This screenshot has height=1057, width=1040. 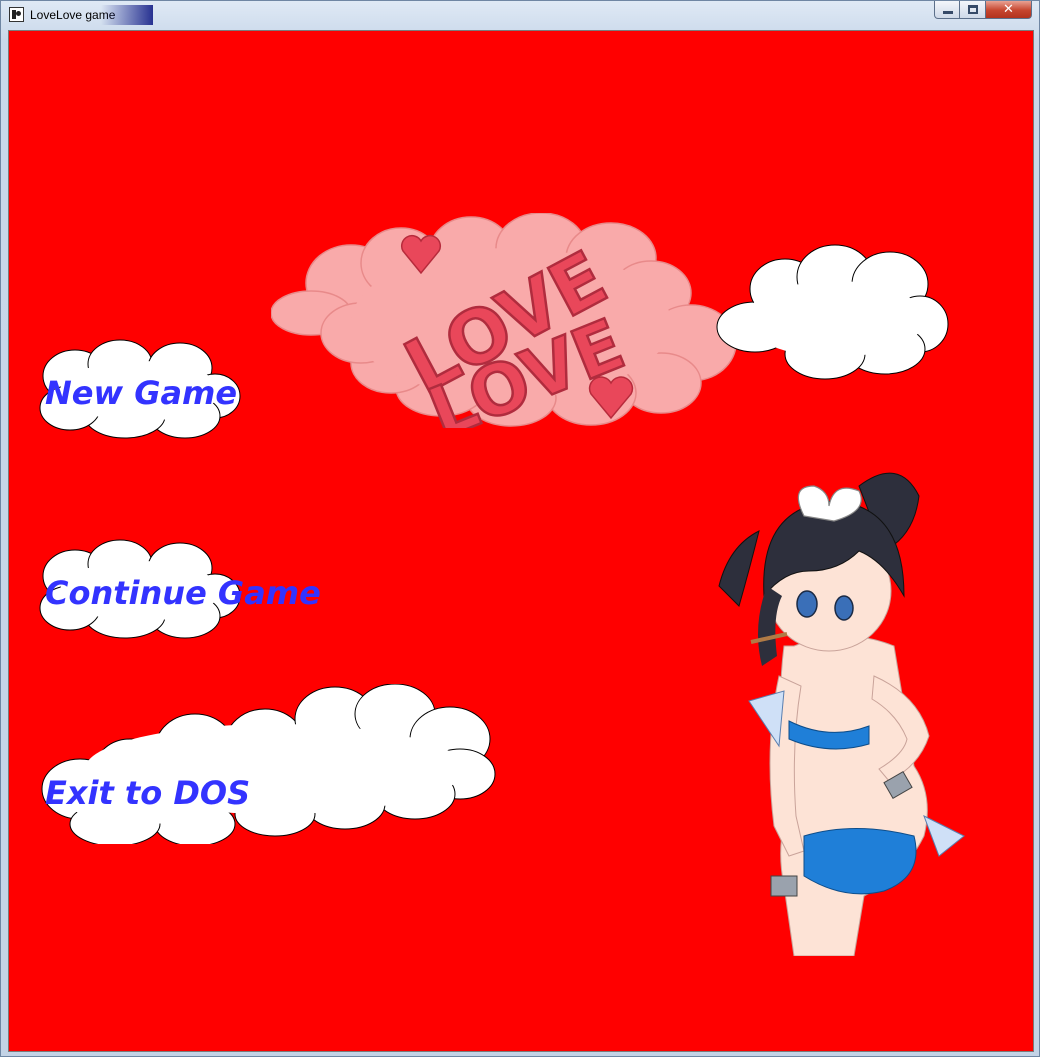 I want to click on app-icon, so click(x=16, y=14).